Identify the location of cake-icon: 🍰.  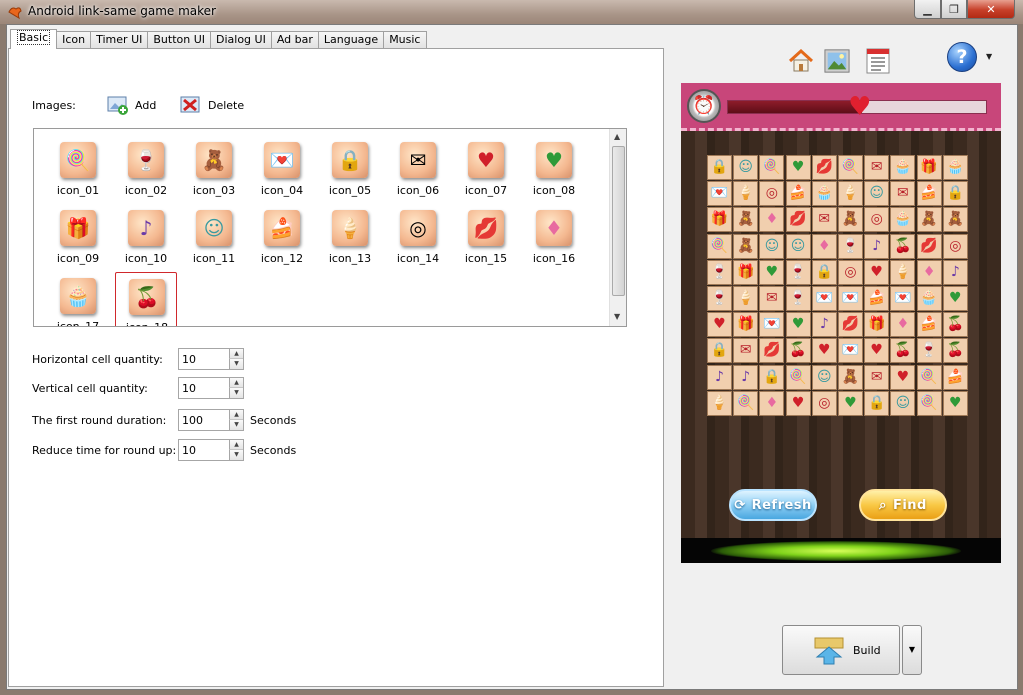
(282, 228).